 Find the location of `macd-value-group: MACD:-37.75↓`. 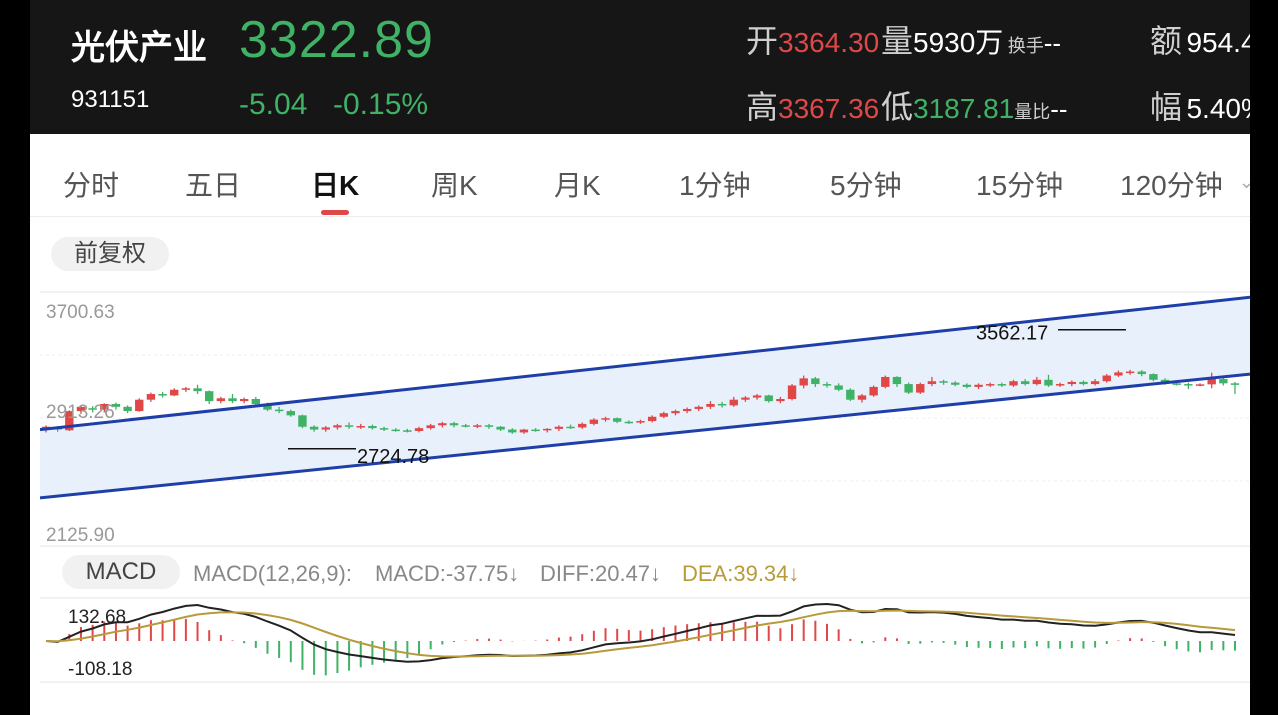

macd-value-group: MACD:-37.75↓ is located at coordinates (447, 574).